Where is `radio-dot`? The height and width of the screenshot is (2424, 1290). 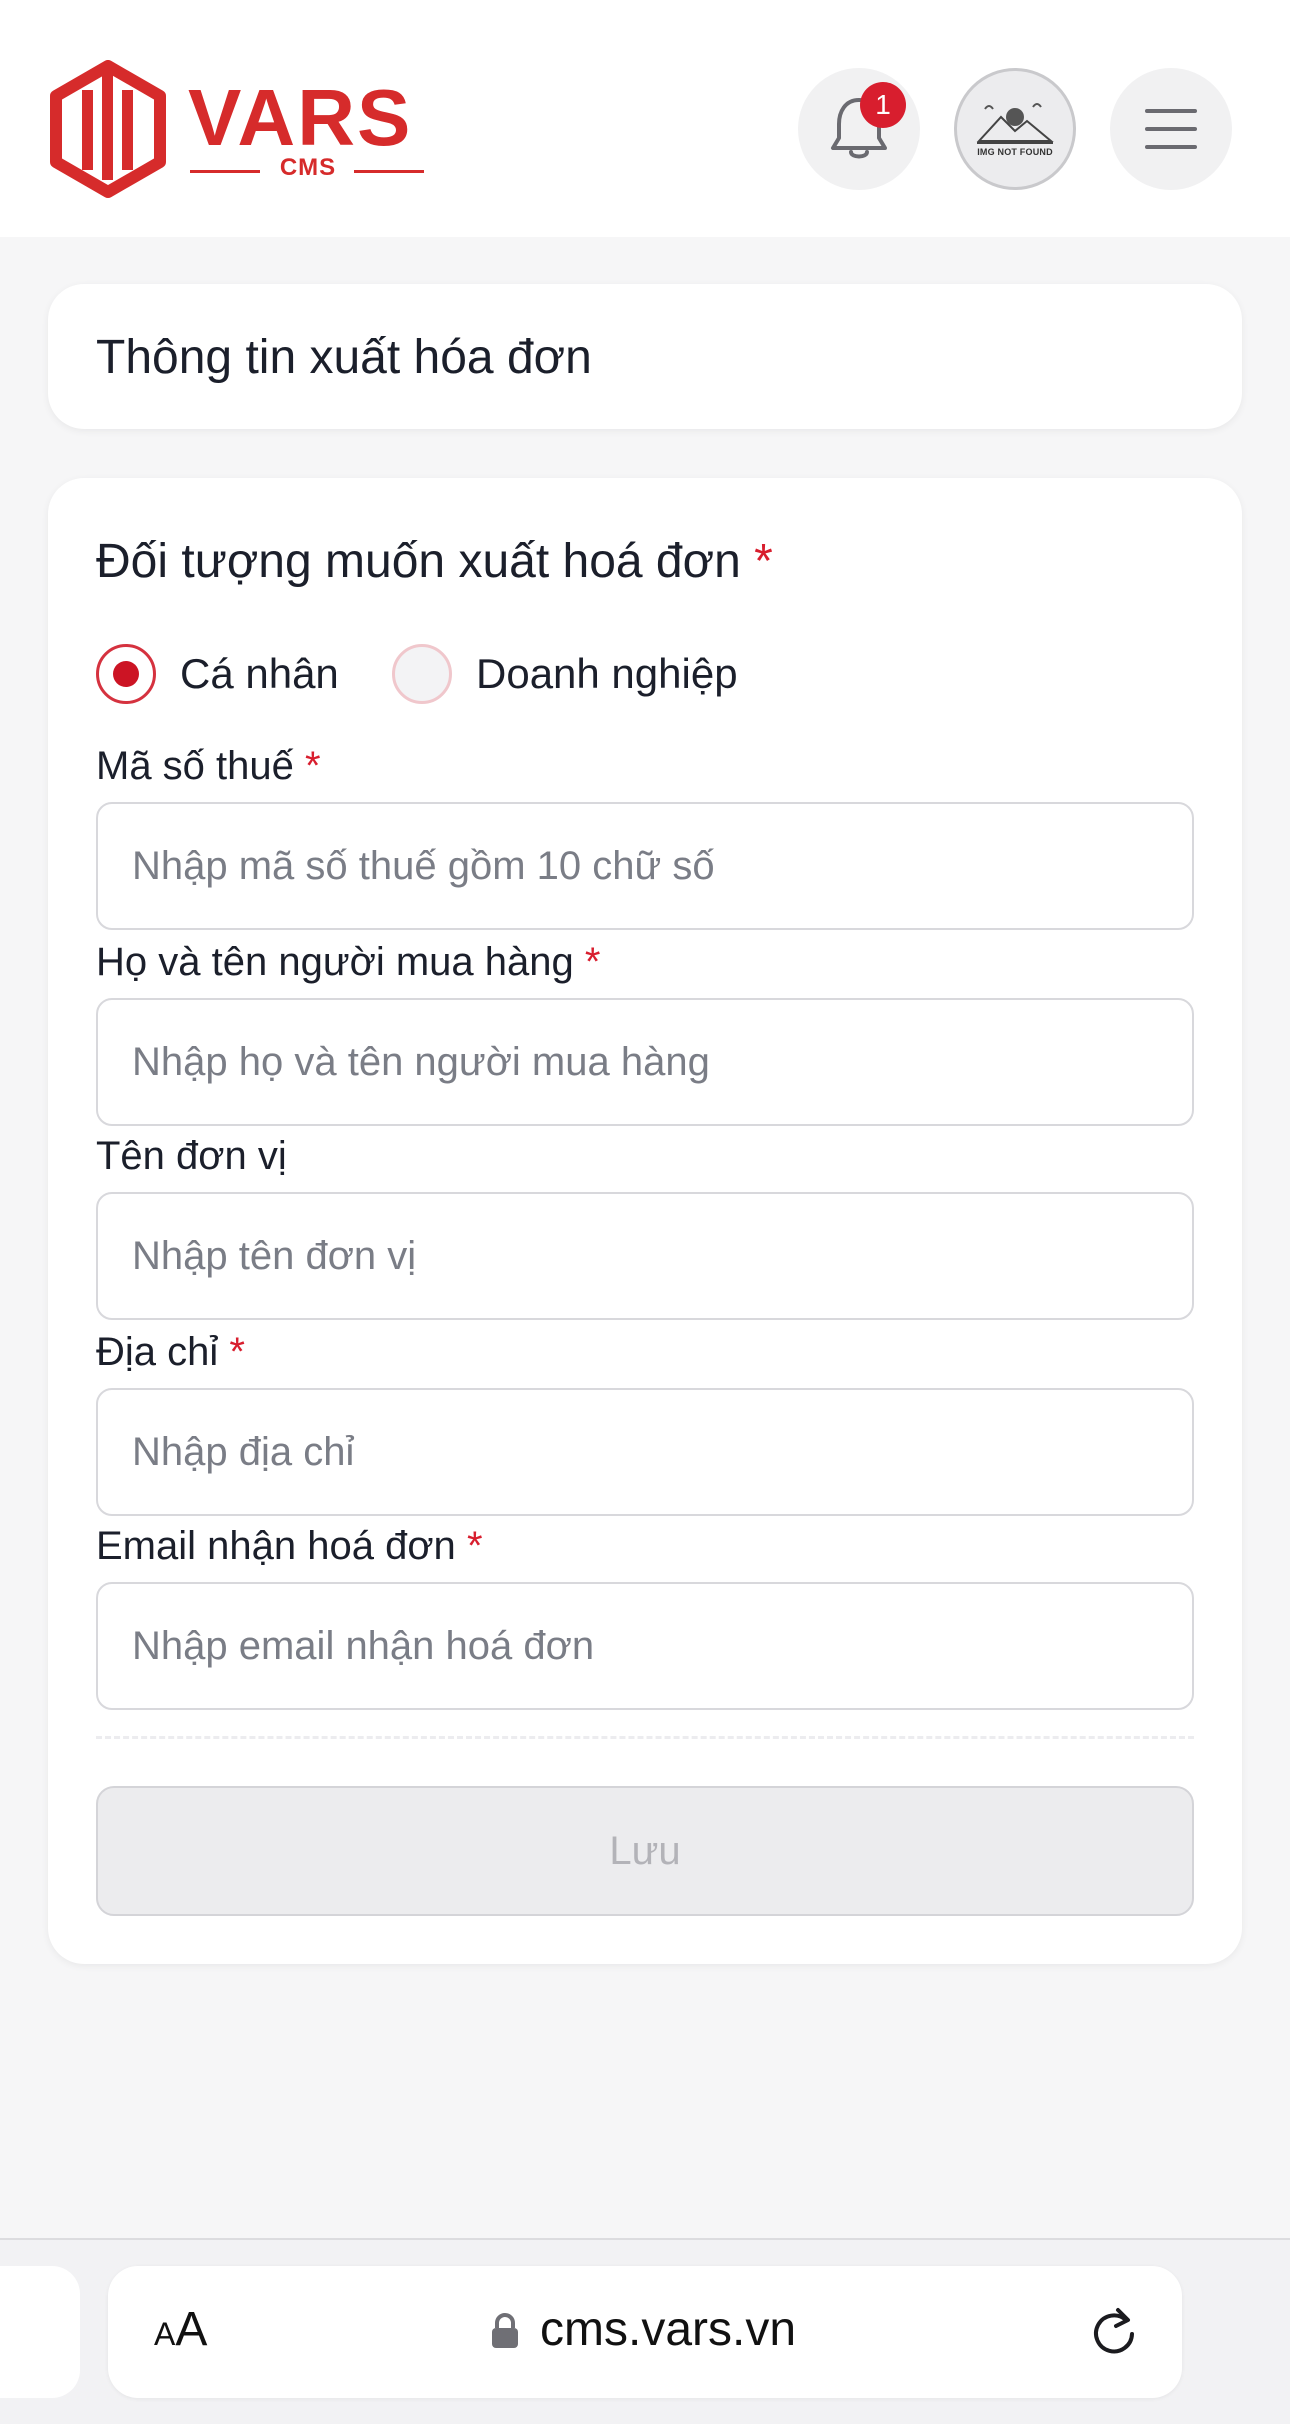
radio-dot is located at coordinates (126, 674).